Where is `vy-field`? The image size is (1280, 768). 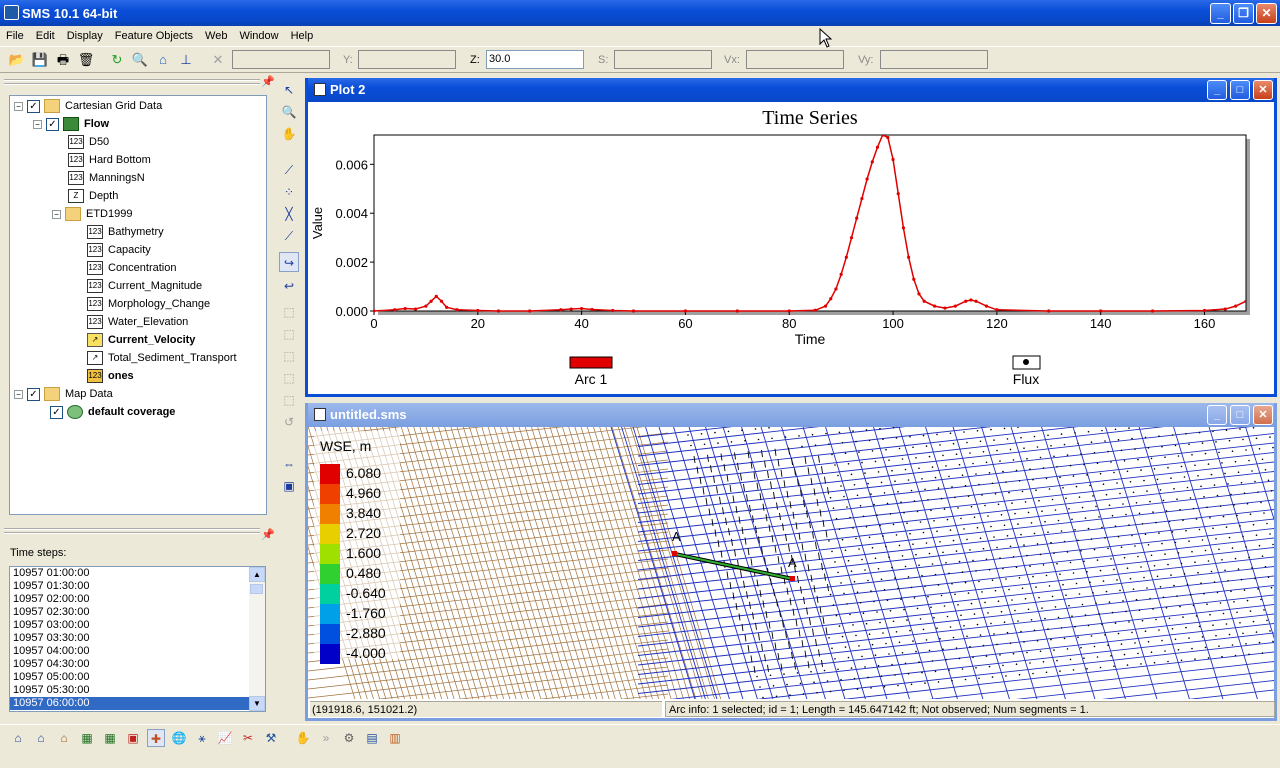
vy-field is located at coordinates (934, 59).